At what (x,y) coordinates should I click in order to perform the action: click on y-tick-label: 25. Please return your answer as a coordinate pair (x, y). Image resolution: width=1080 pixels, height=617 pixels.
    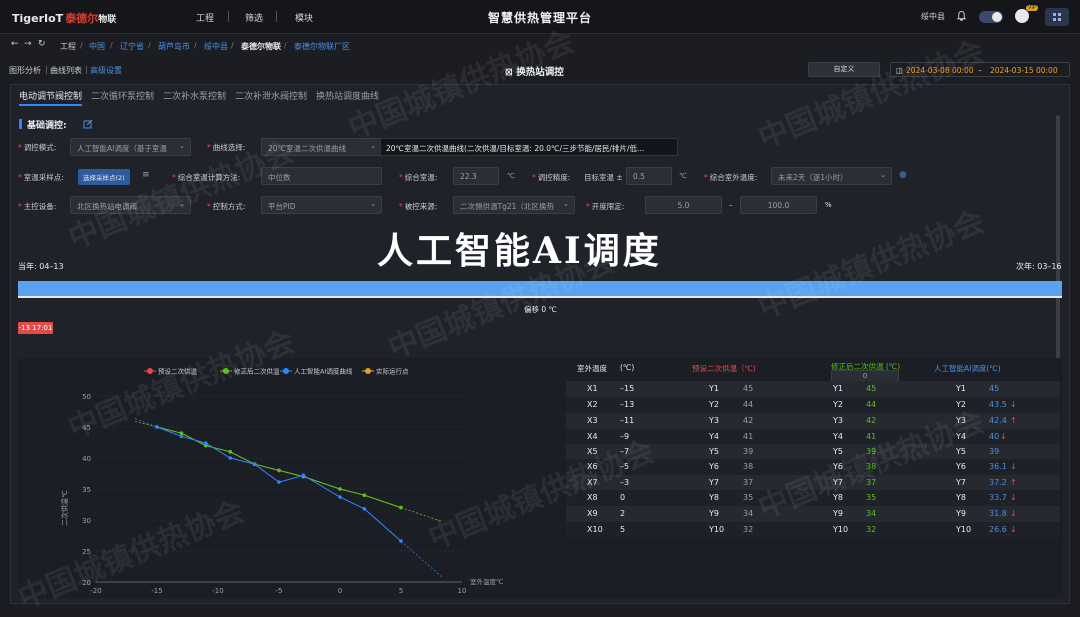
    Looking at the image, I should click on (86, 552).